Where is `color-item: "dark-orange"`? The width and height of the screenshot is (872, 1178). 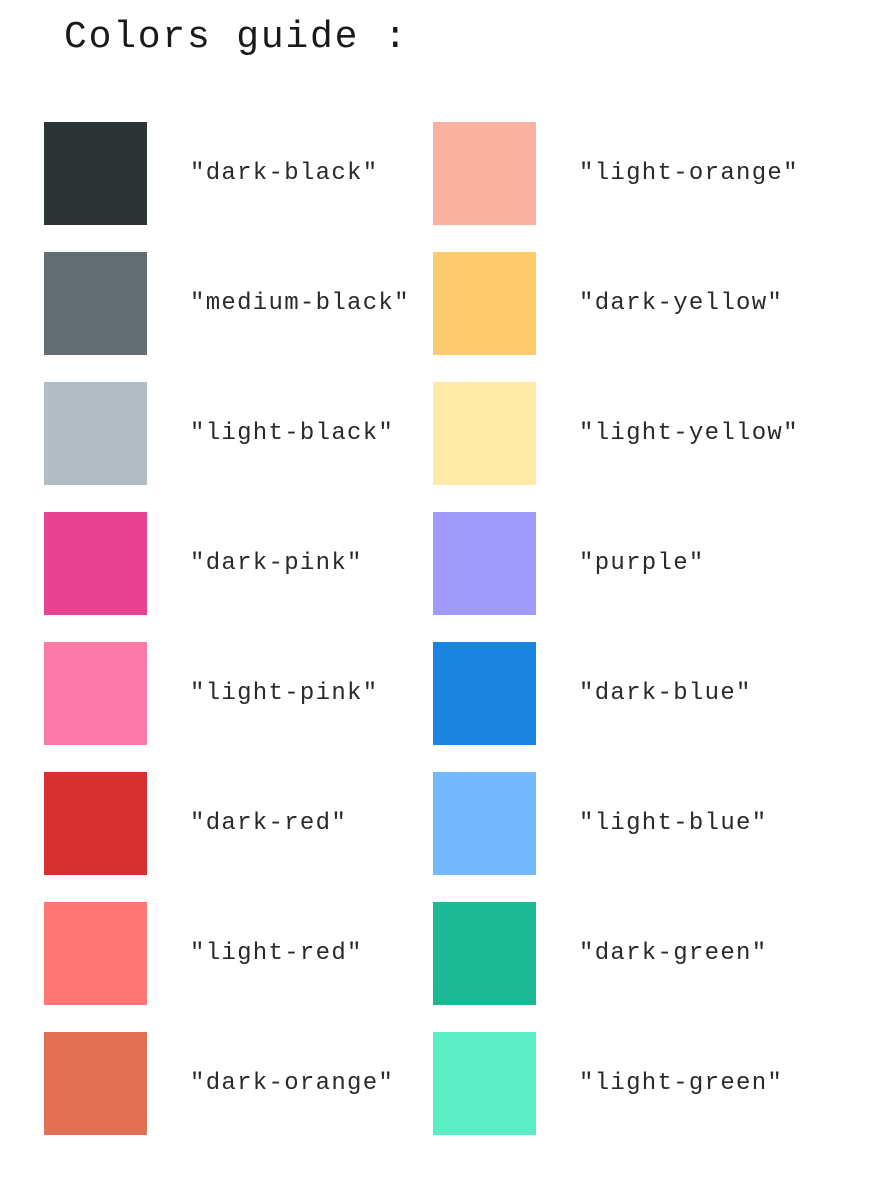
color-item: "dark-orange" is located at coordinates (227, 1083).